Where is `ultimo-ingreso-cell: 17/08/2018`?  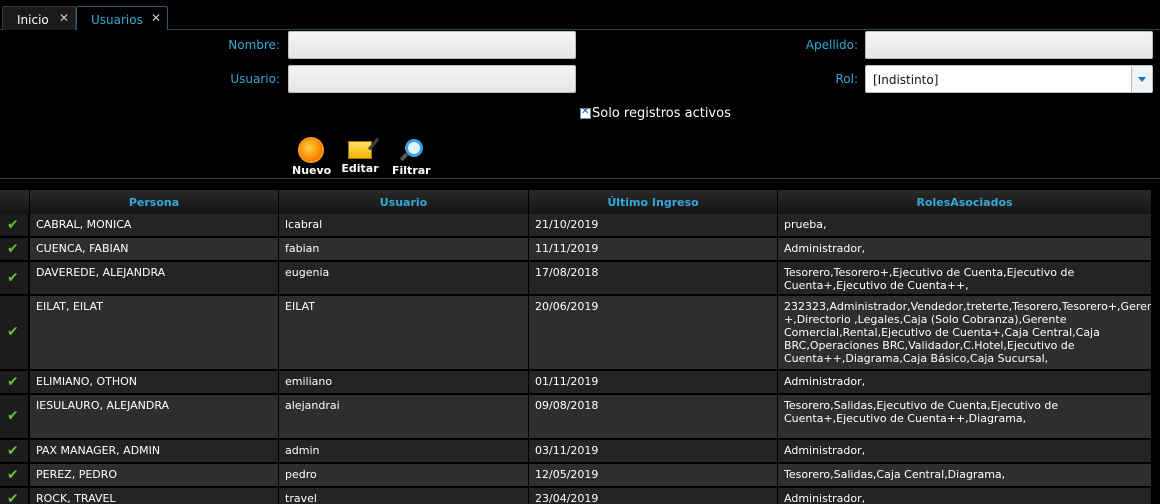 ultimo-ingreso-cell: 17/08/2018 is located at coordinates (653, 278).